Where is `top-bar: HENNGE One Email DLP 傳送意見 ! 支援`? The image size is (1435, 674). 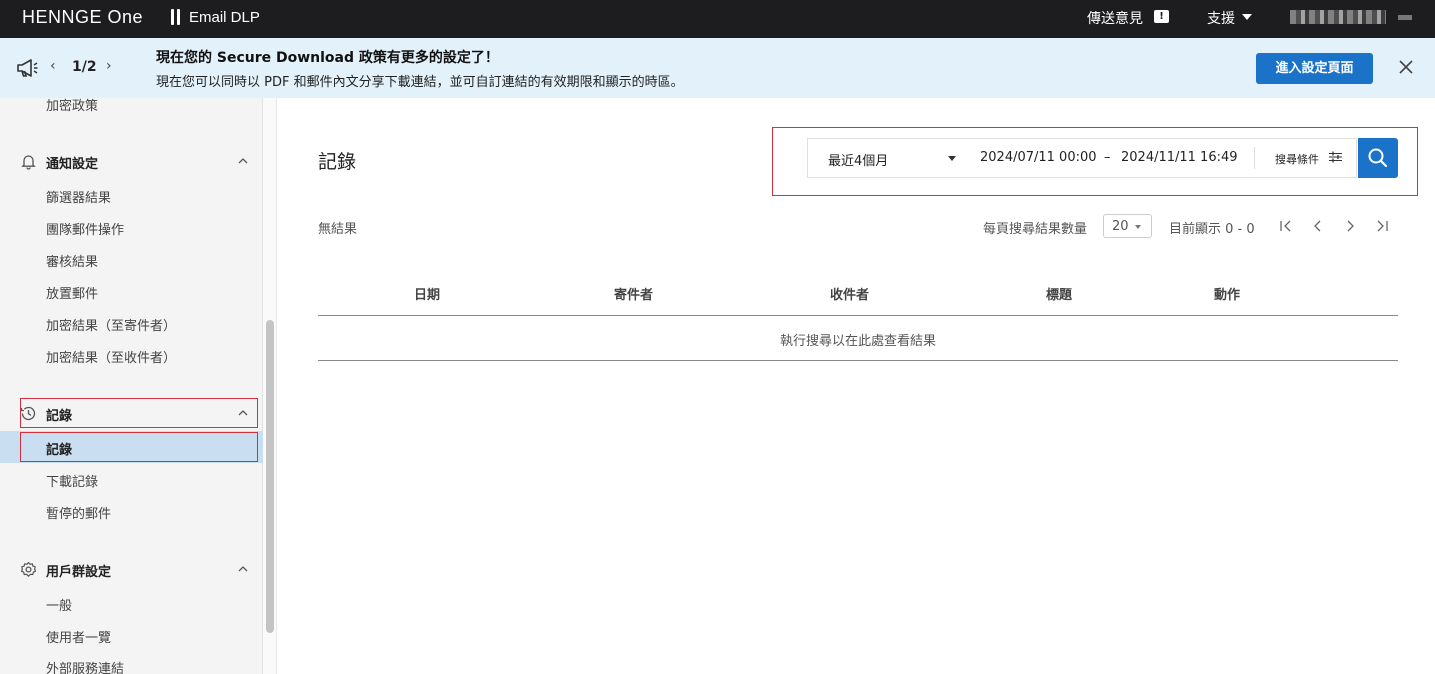 top-bar: HENNGE One Email DLP 傳送意見 ! 支援 is located at coordinates (717, 19).